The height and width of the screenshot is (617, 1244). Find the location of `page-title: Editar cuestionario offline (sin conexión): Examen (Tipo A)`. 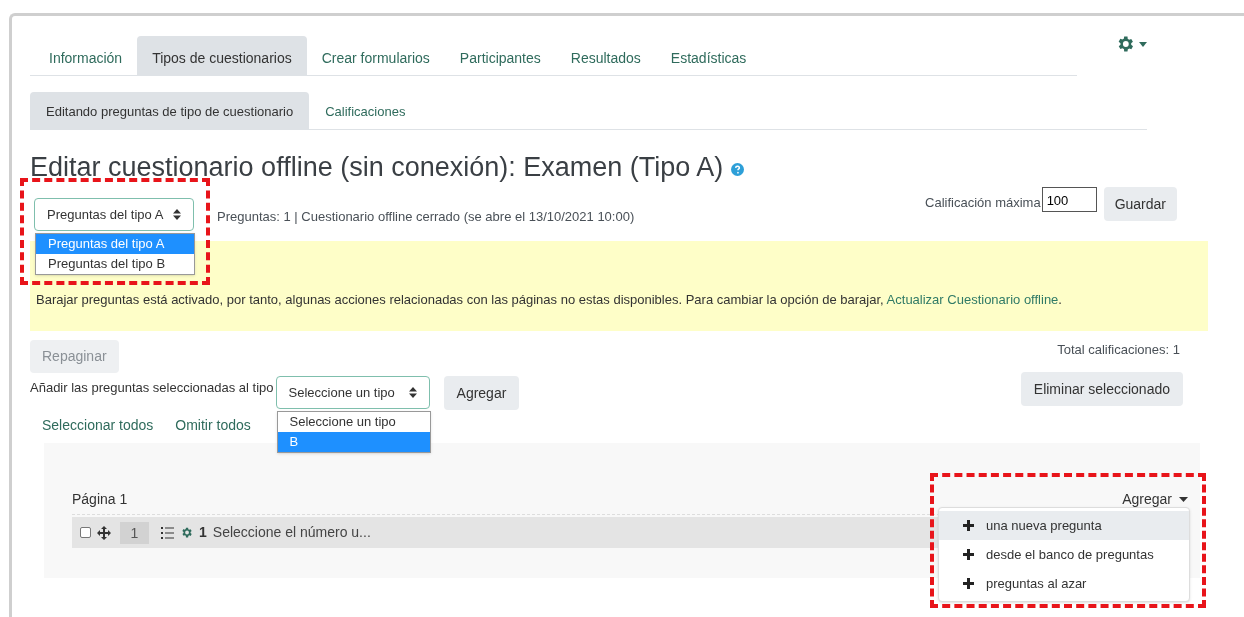

page-title: Editar cuestionario offline (sin conexión): Examen (Tipo A) is located at coordinates (377, 167).